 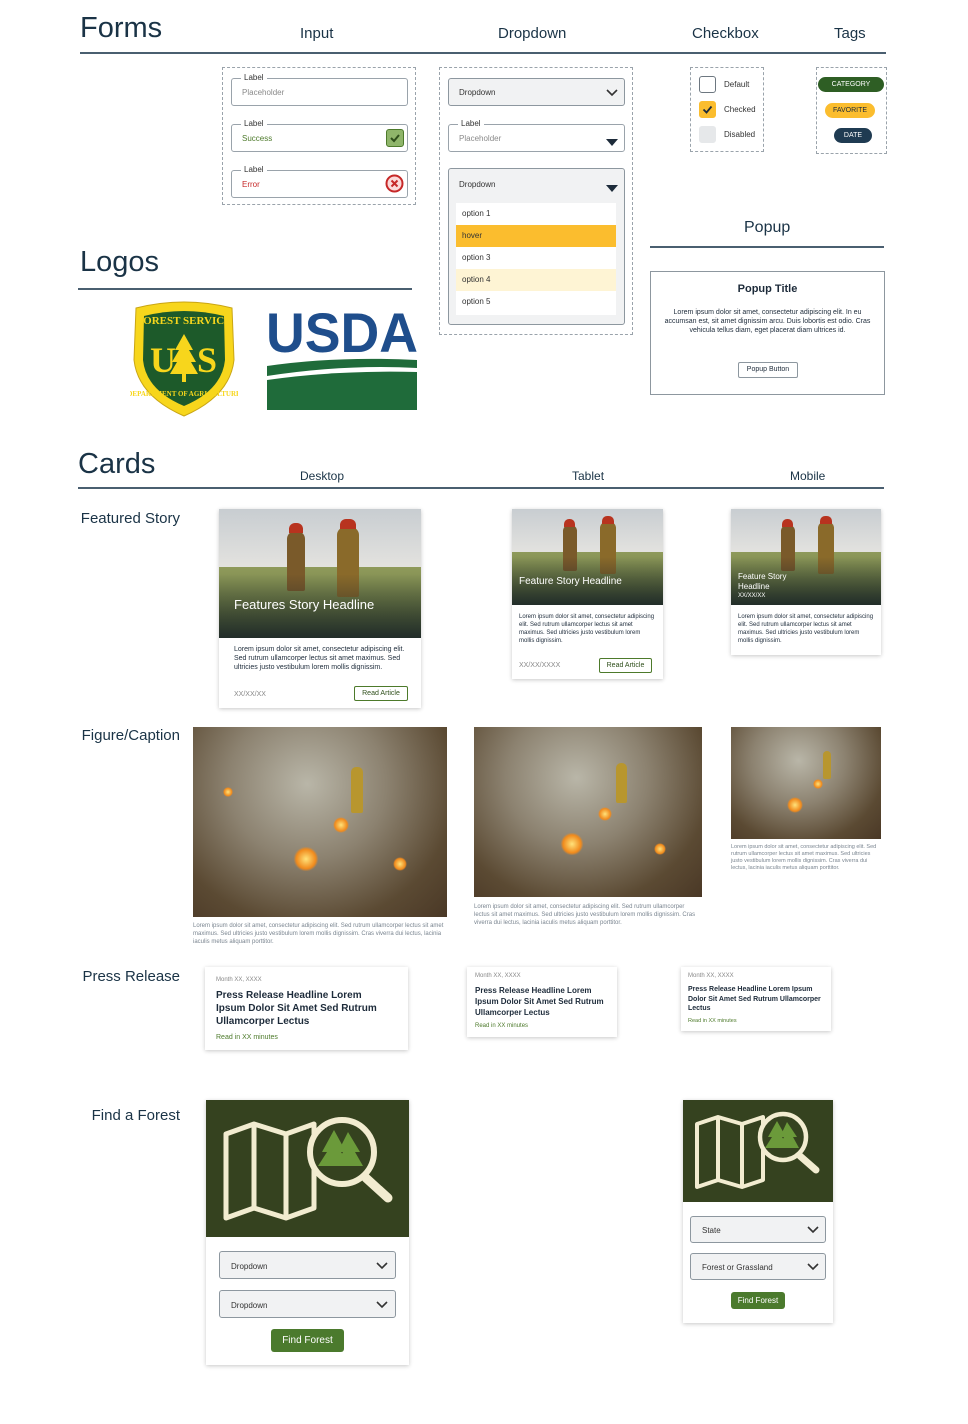 What do you see at coordinates (471, 123) in the screenshot?
I see `dropdown-label: Label` at bounding box center [471, 123].